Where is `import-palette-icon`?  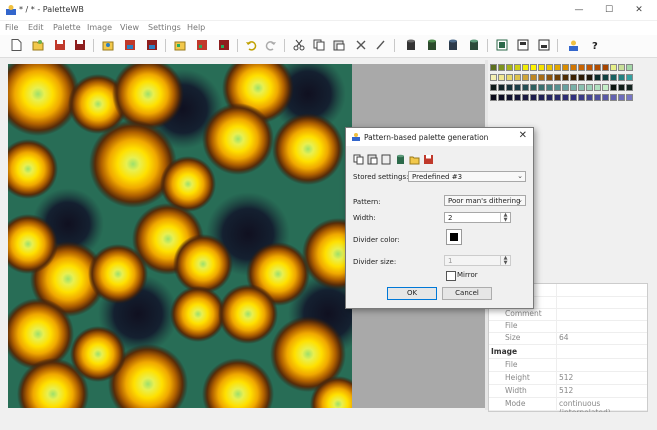 import-palette-icon is located at coordinates (180, 45).